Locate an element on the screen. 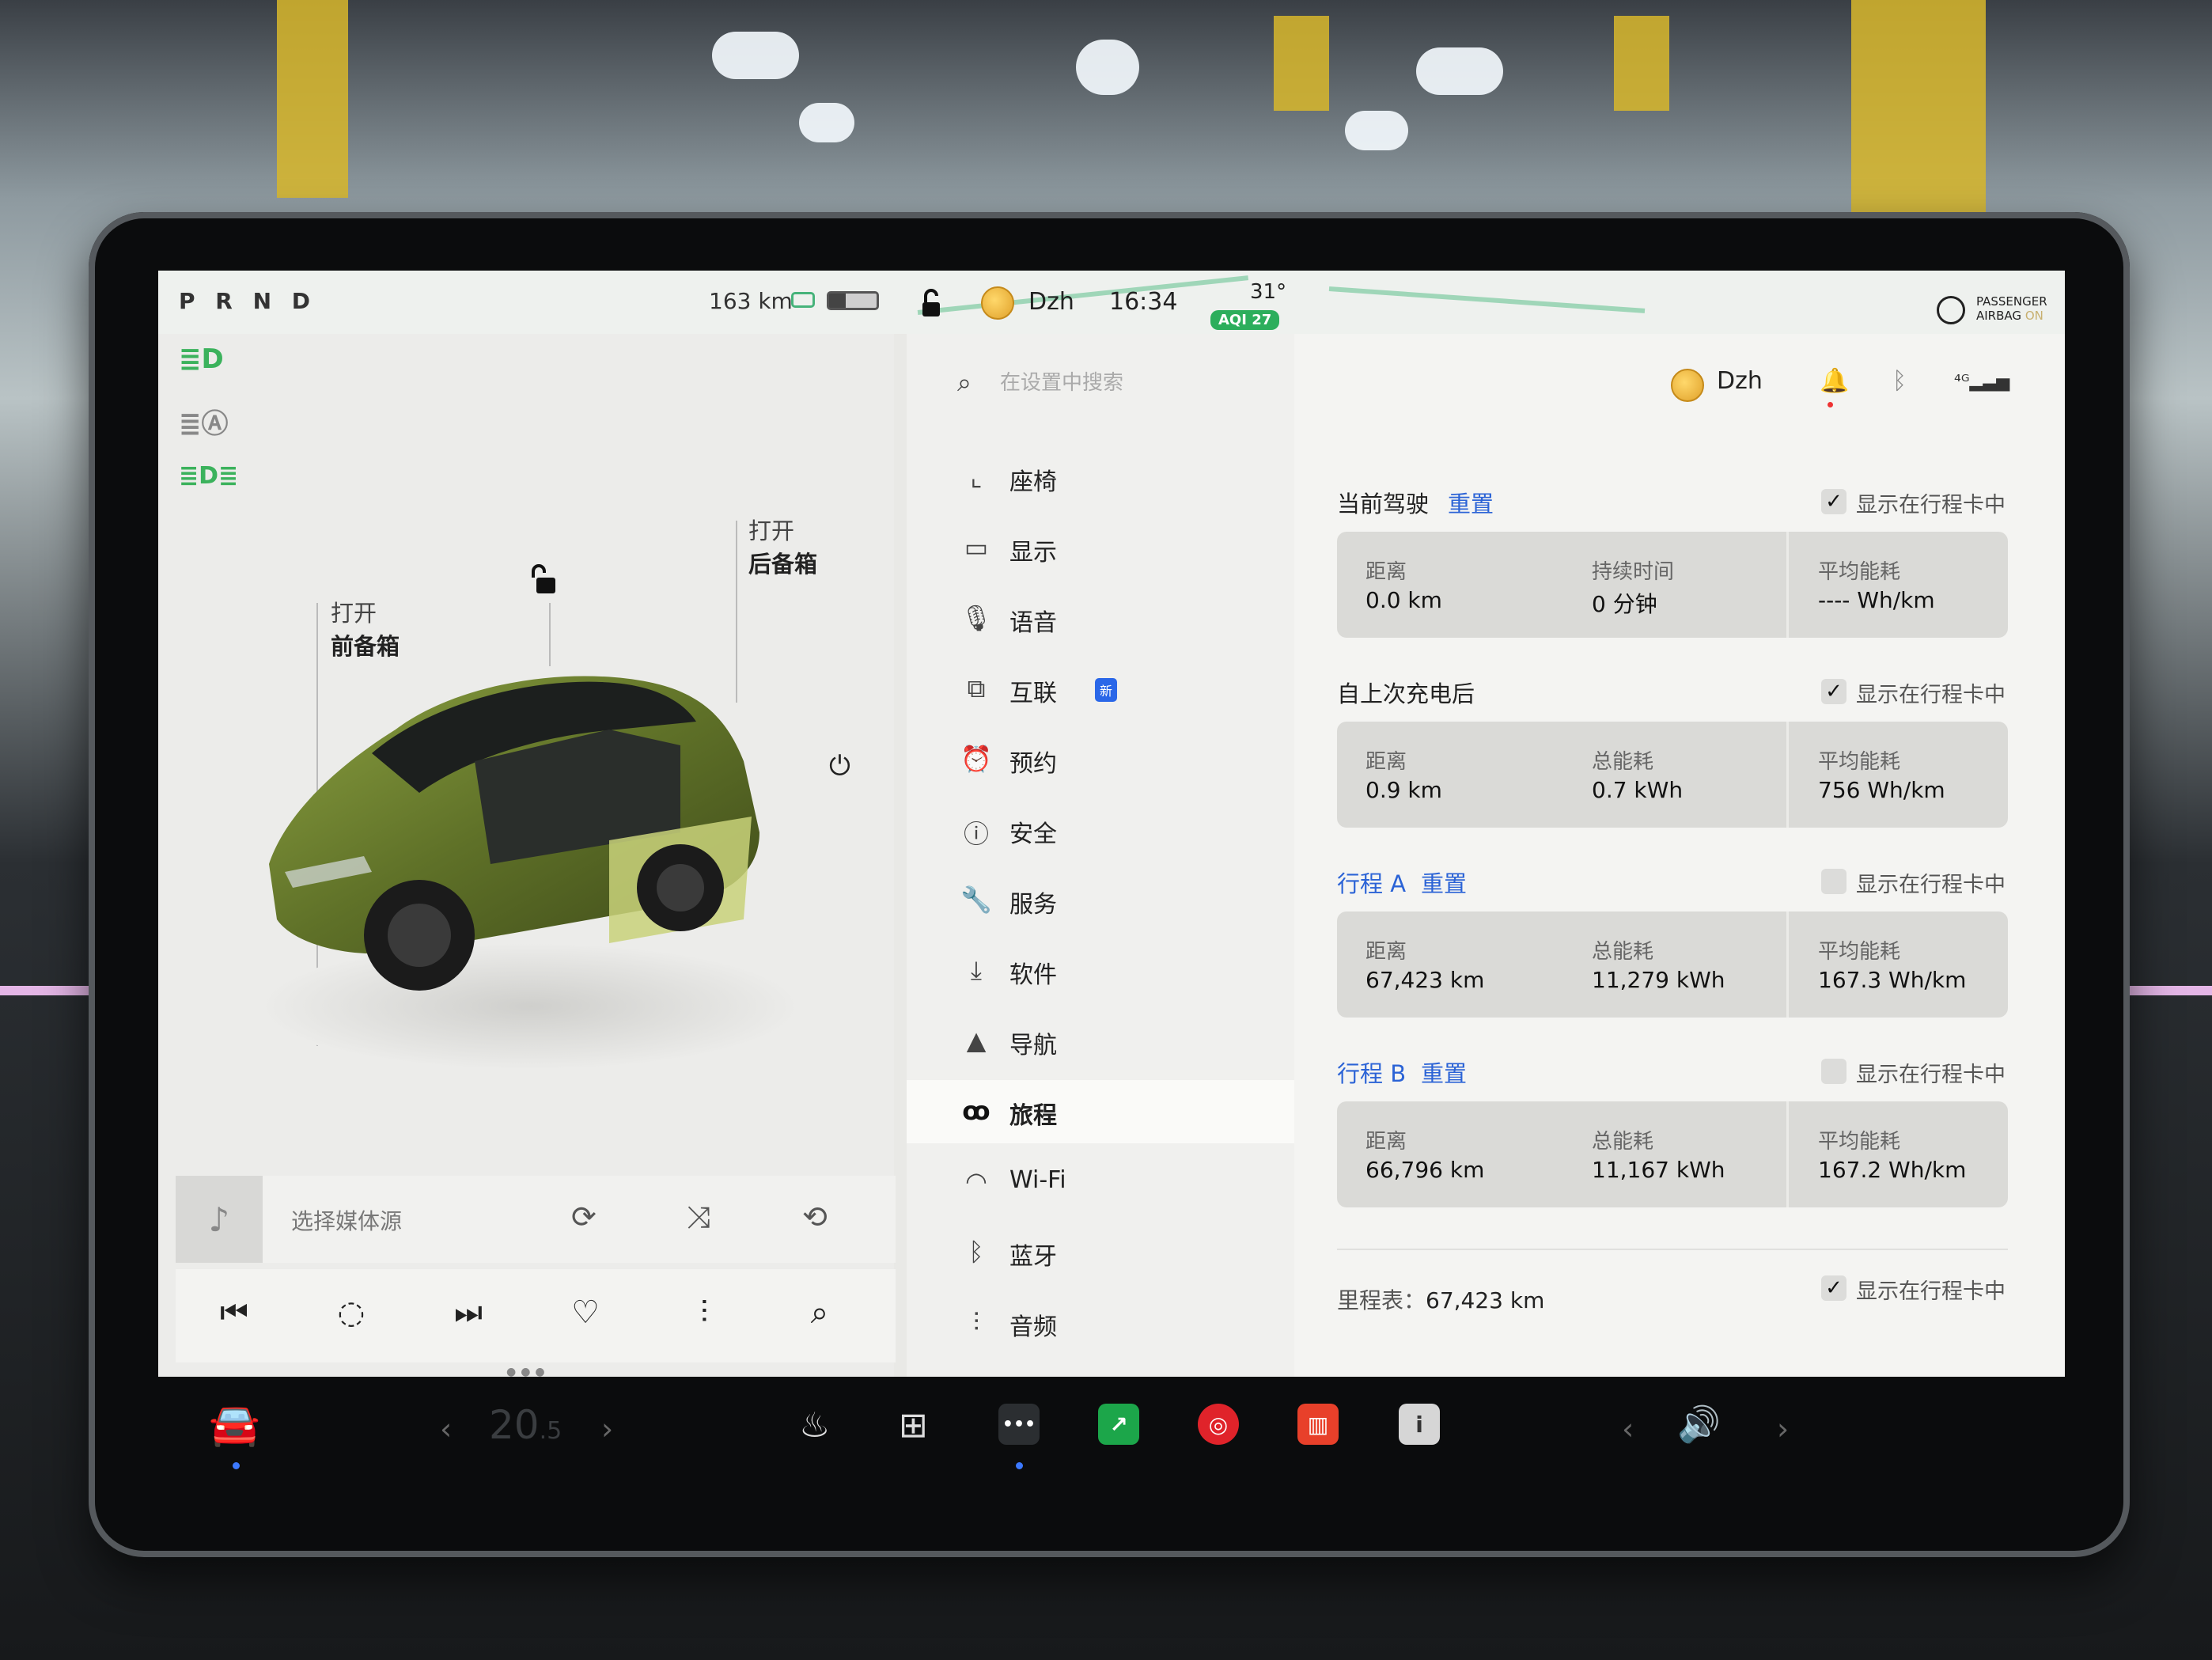  nav-label: 预约 is located at coordinates (1033, 764).